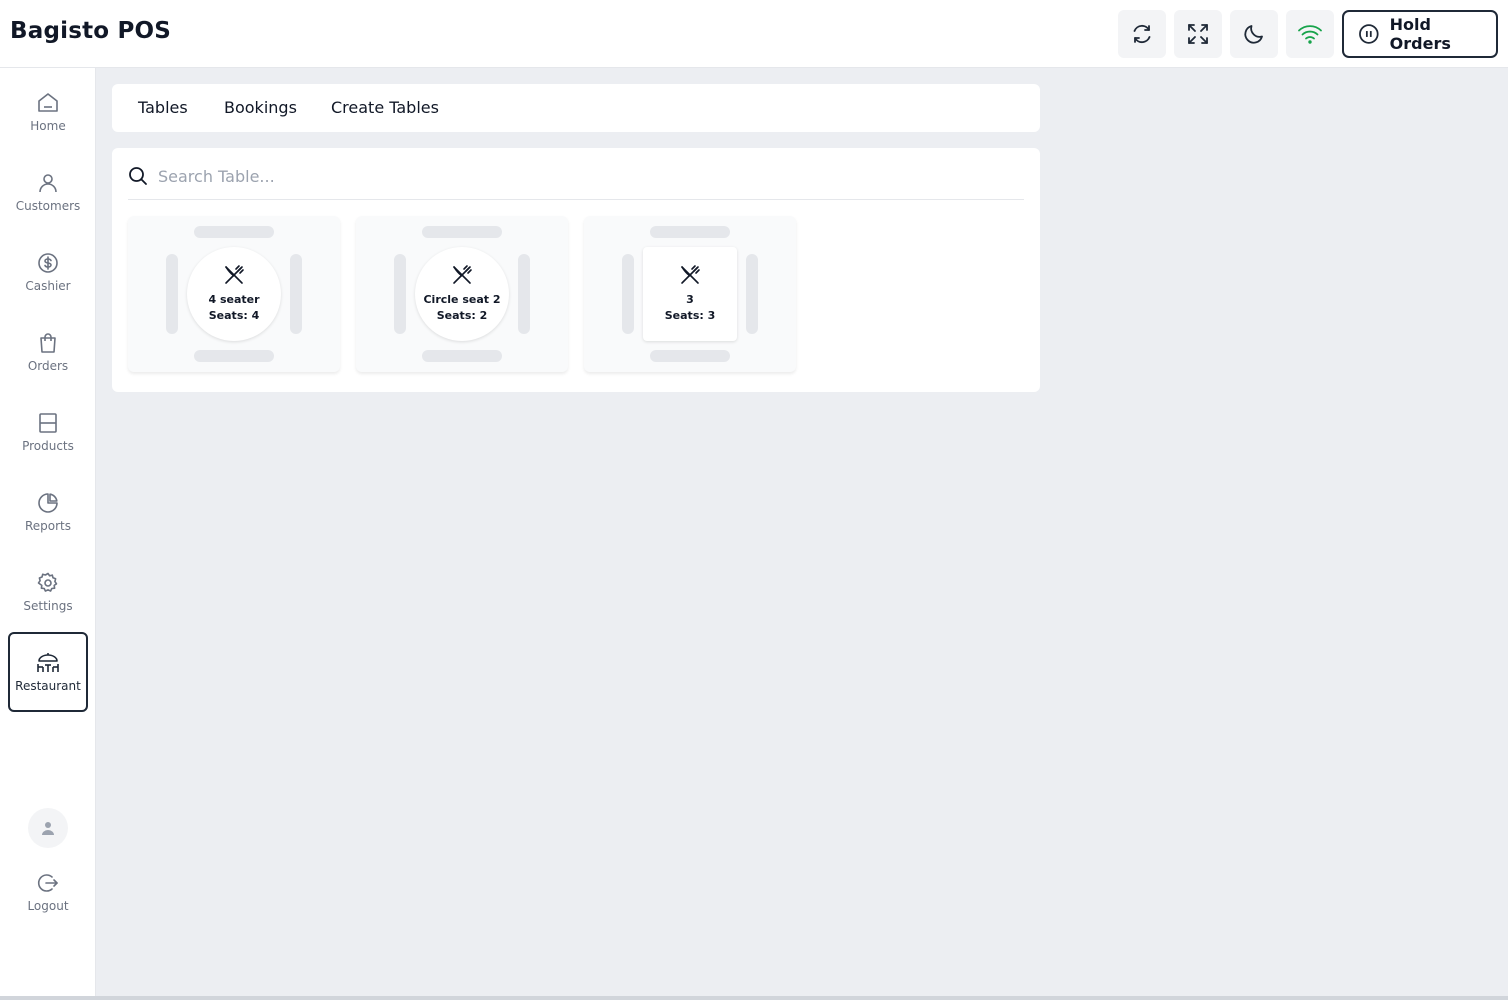 The height and width of the screenshot is (1000, 1508). I want to click on restaurant-table-icon, so click(48, 662).